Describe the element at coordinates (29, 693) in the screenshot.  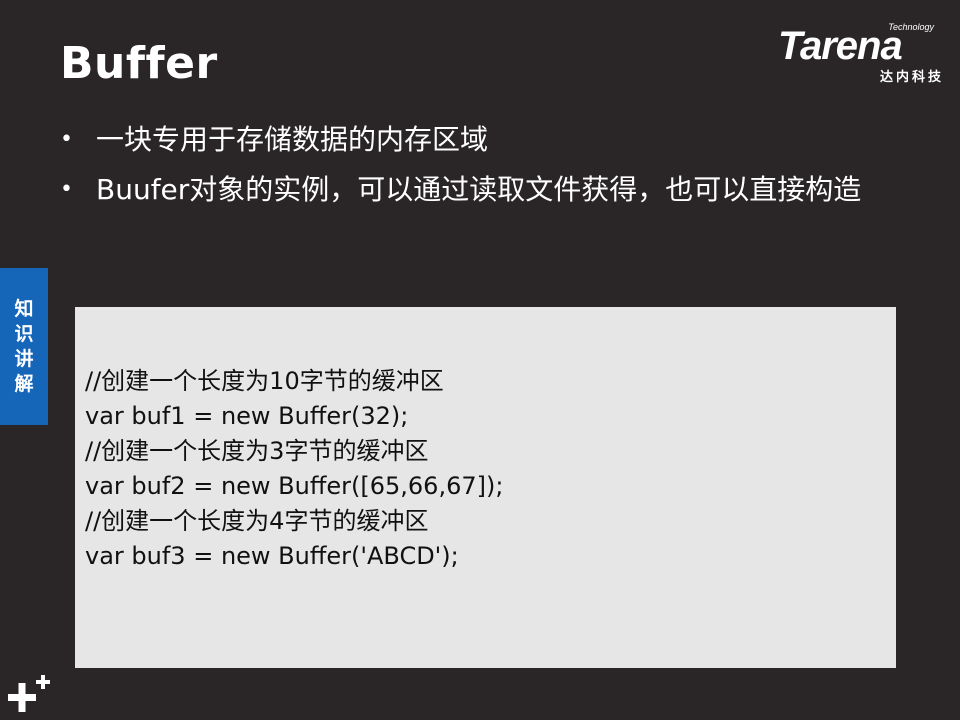
I see `plus-icon` at that location.